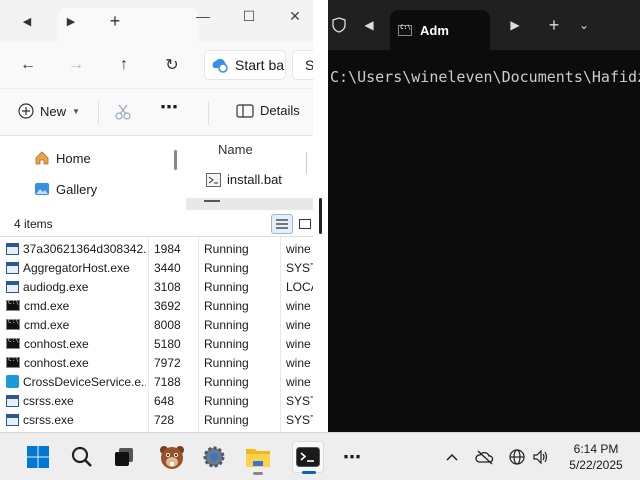  I want to click on windows-logo-icon, so click(38, 457).